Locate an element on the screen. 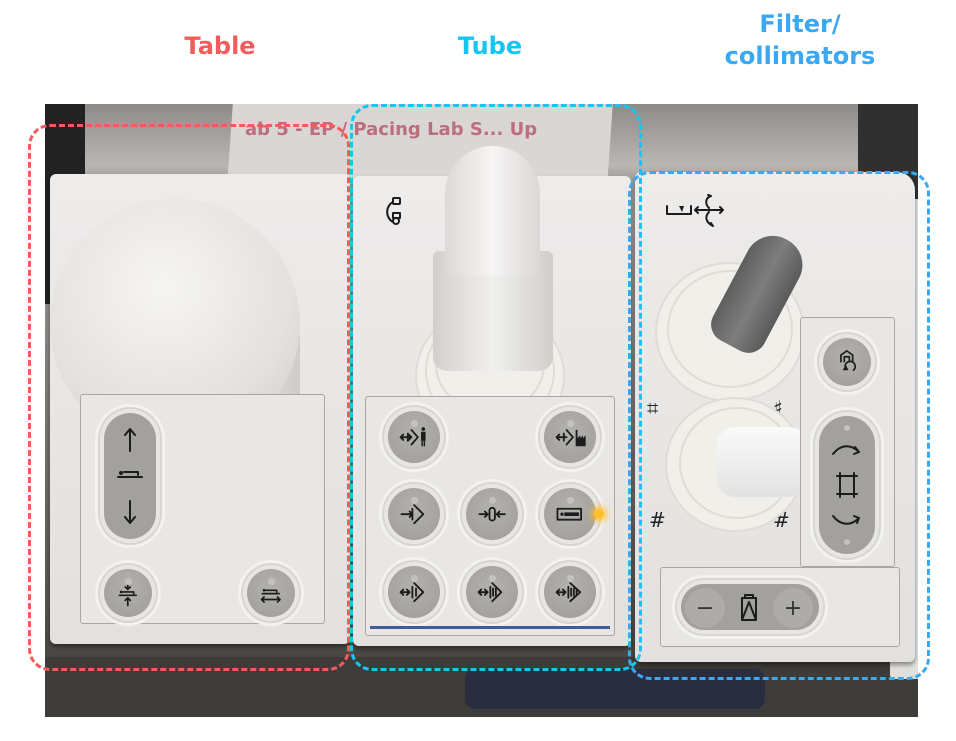 The width and height of the screenshot is (956, 741). collimator-rotate-rocker is located at coordinates (847, 485).